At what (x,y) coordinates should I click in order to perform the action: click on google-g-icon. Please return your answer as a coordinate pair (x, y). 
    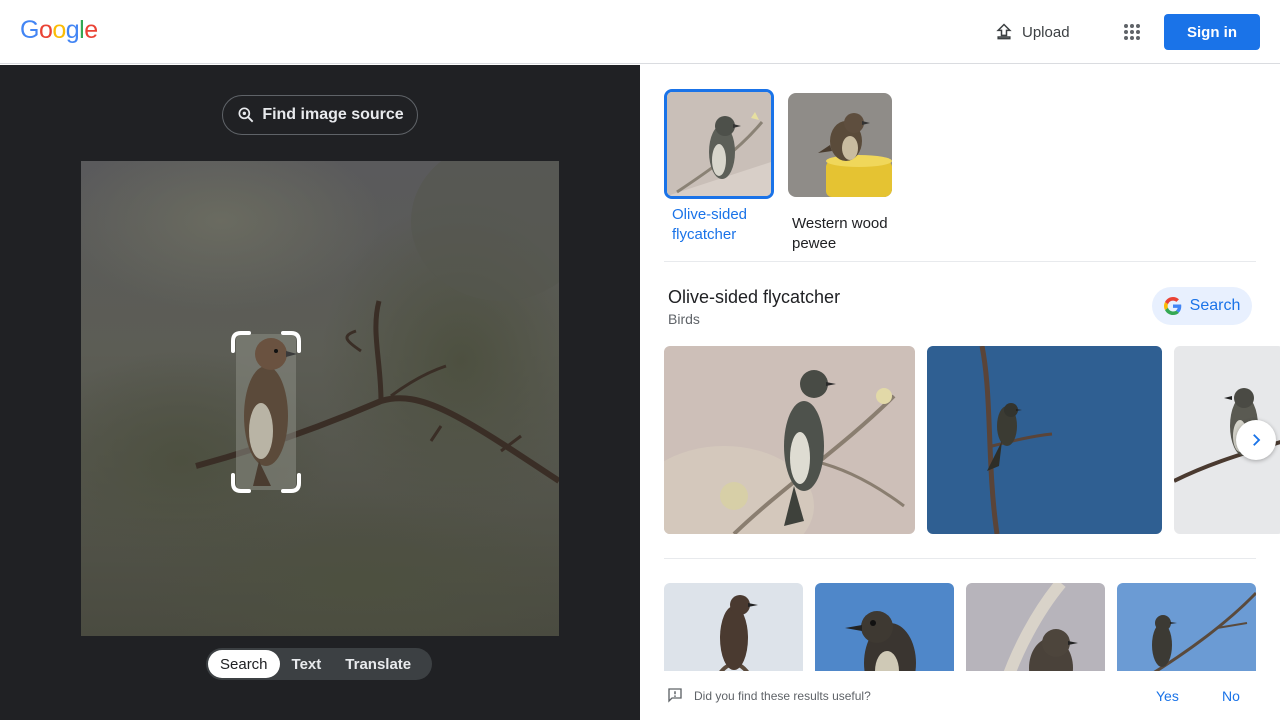
    Looking at the image, I should click on (1172, 306).